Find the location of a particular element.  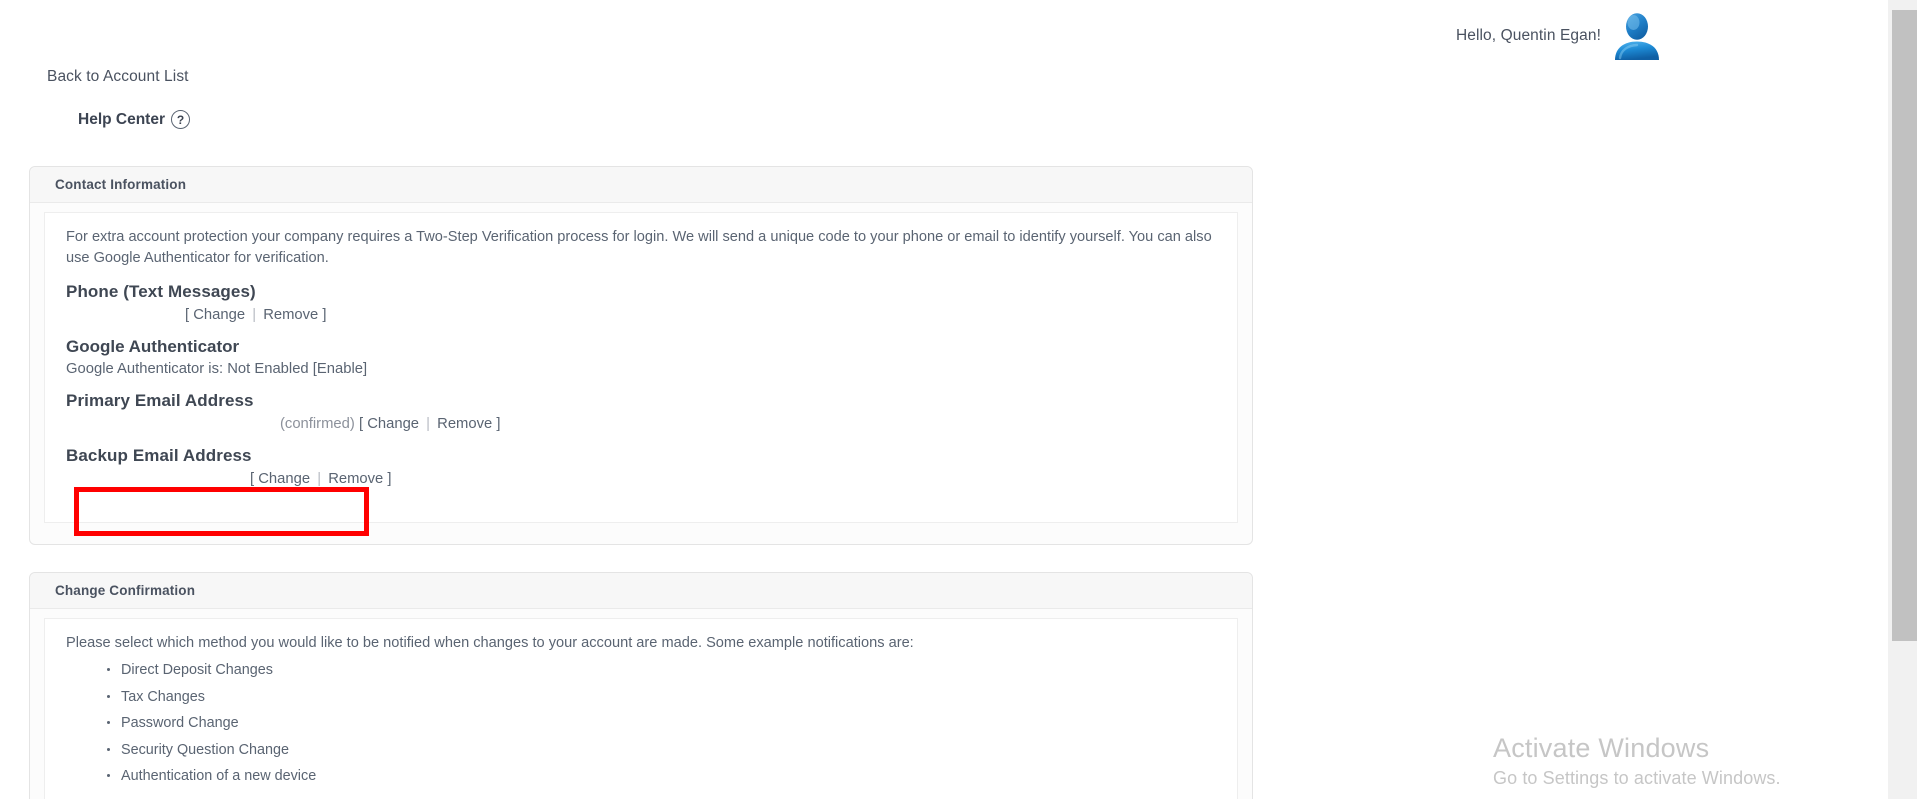

help-center-link: Help Center ? is located at coordinates (134, 119).